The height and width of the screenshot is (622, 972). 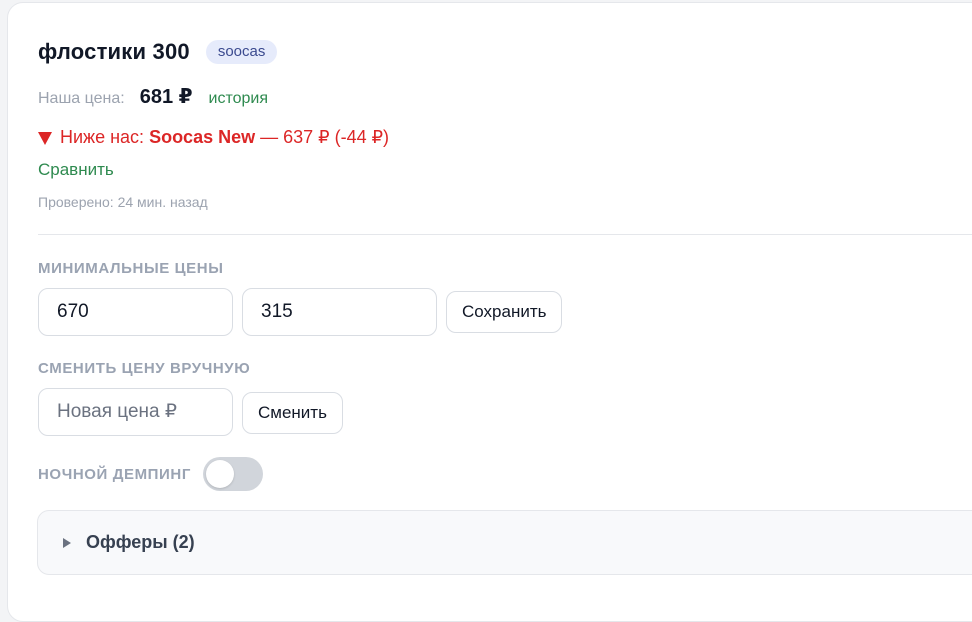 I want to click on our-price-label: Наша цена:, so click(x=81, y=98).